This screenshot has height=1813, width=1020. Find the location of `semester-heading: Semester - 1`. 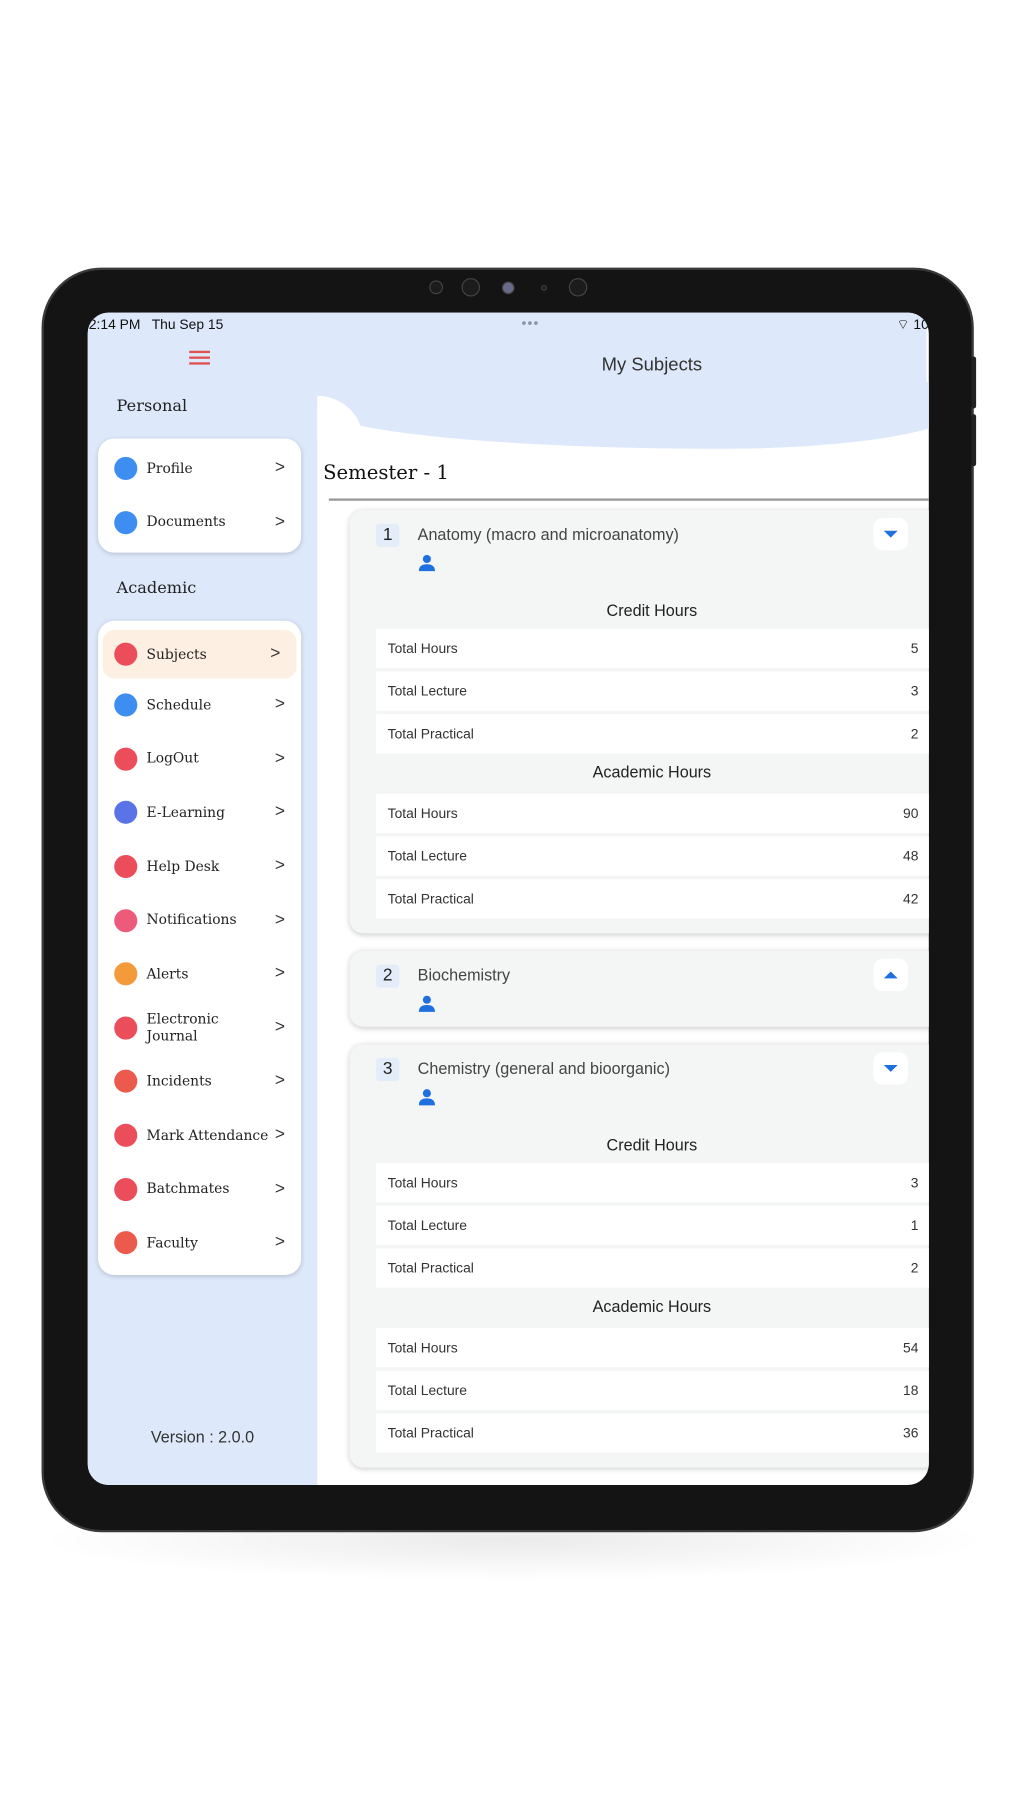

semester-heading: Semester - 1 is located at coordinates (386, 473).